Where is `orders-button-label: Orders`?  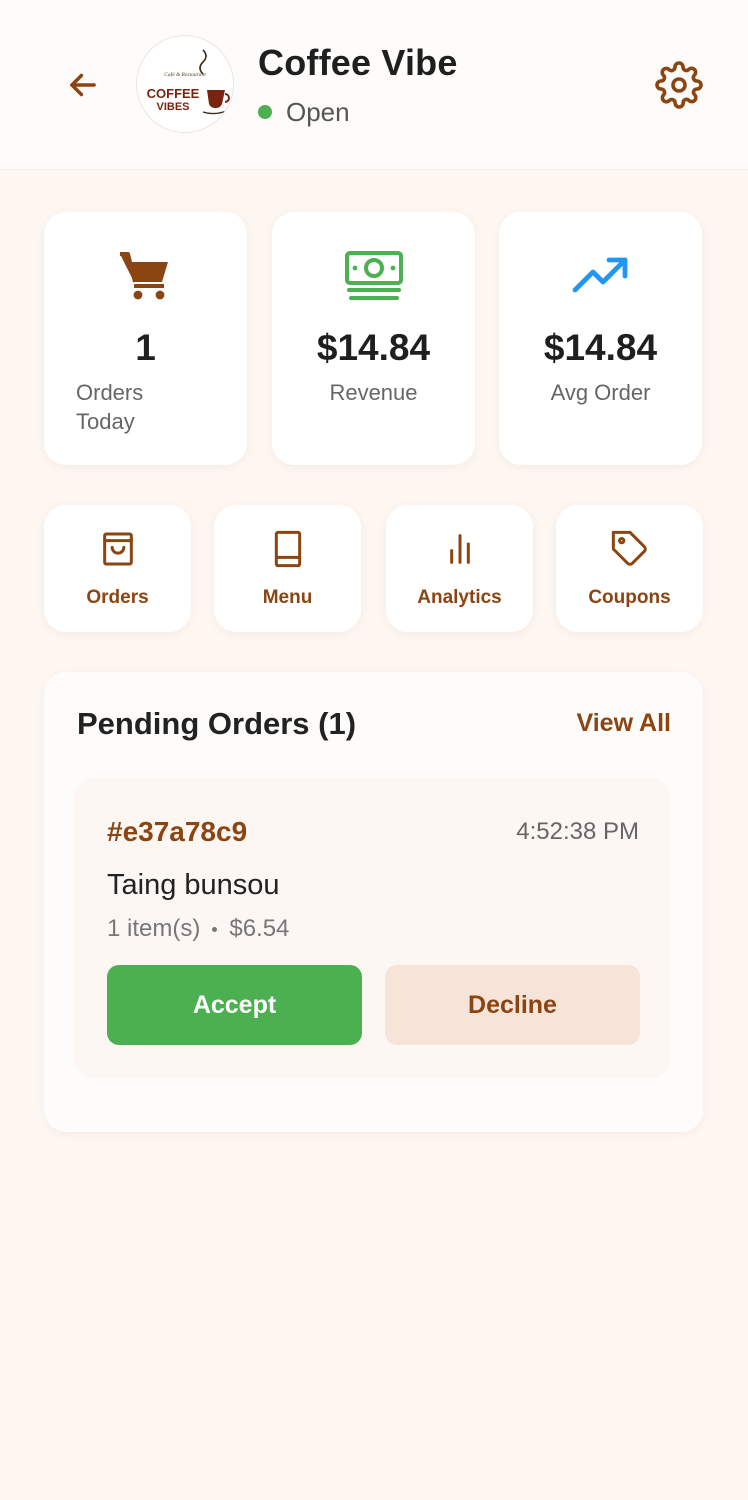
orders-button-label: Orders is located at coordinates (117, 597).